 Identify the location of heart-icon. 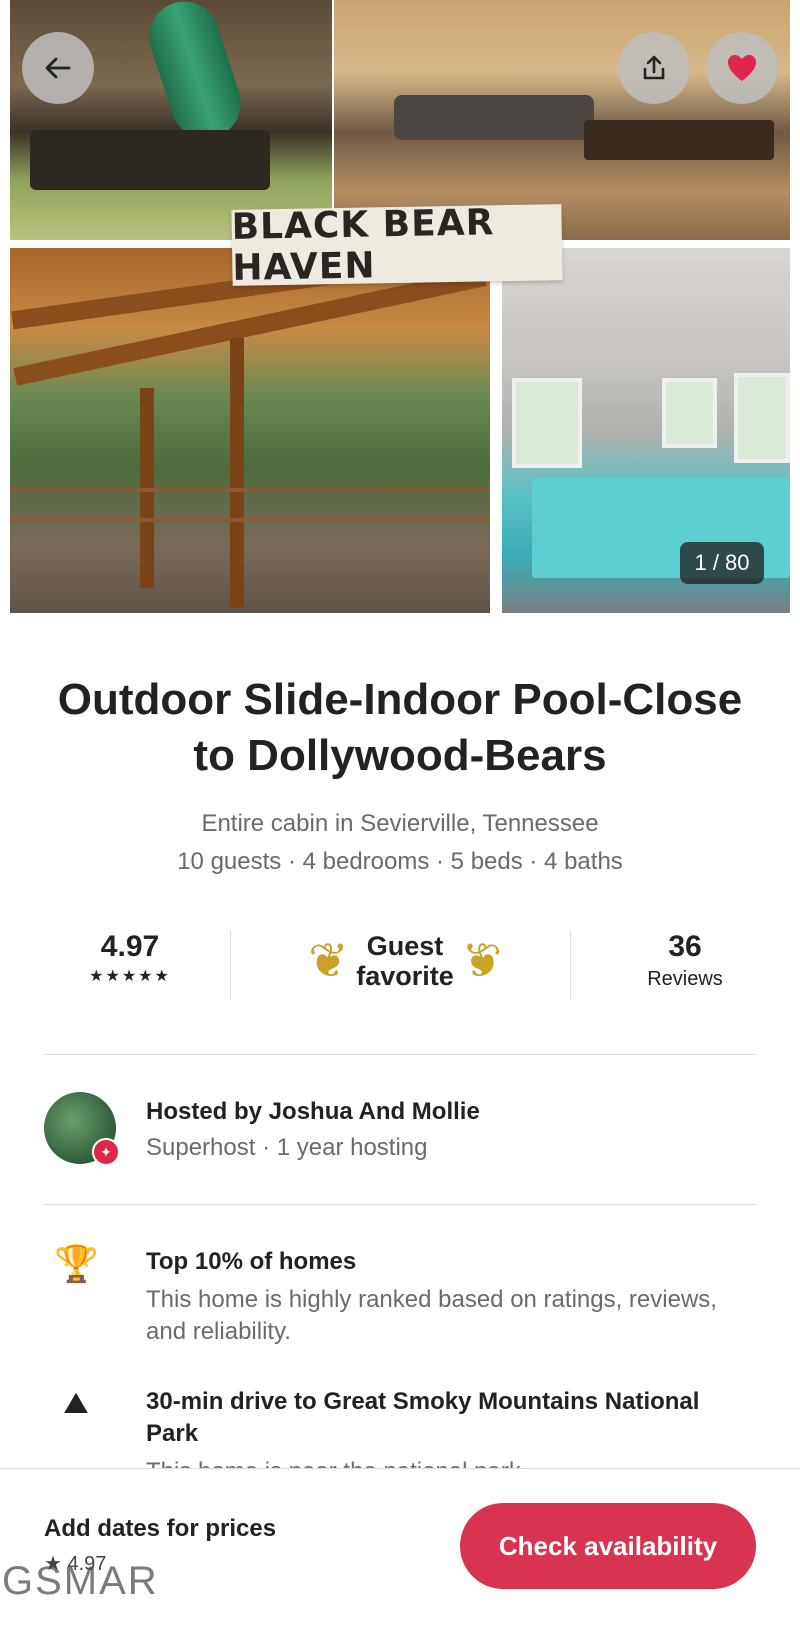
(742, 68).